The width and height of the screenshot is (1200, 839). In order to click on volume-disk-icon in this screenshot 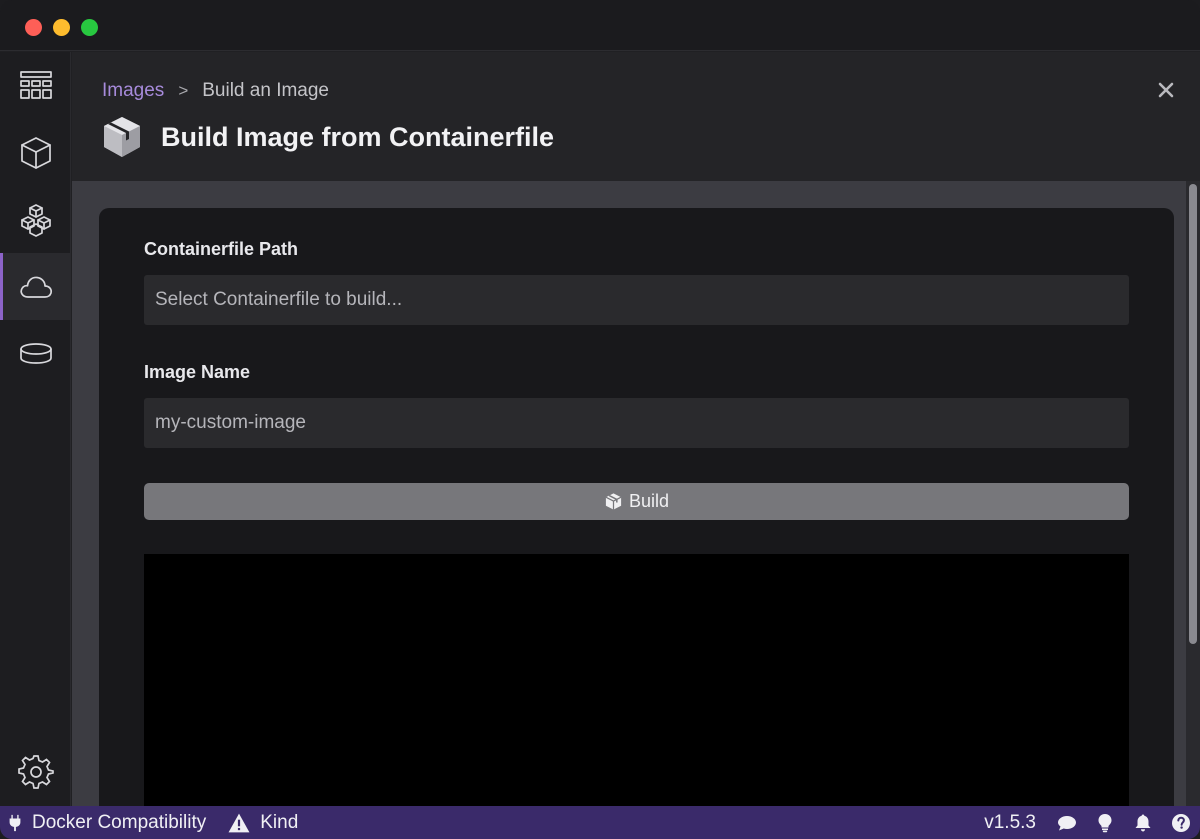, I will do `click(35, 353)`.